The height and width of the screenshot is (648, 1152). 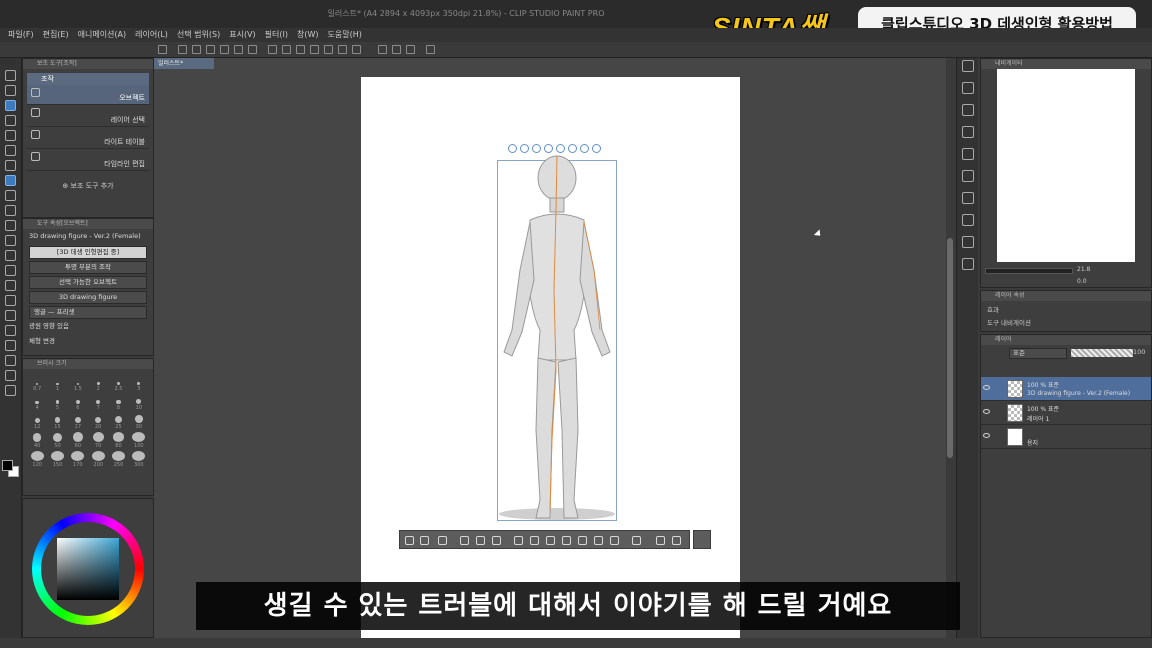 I want to click on subtool-item-light-table: 라이트 테이블, so click(x=88, y=138).